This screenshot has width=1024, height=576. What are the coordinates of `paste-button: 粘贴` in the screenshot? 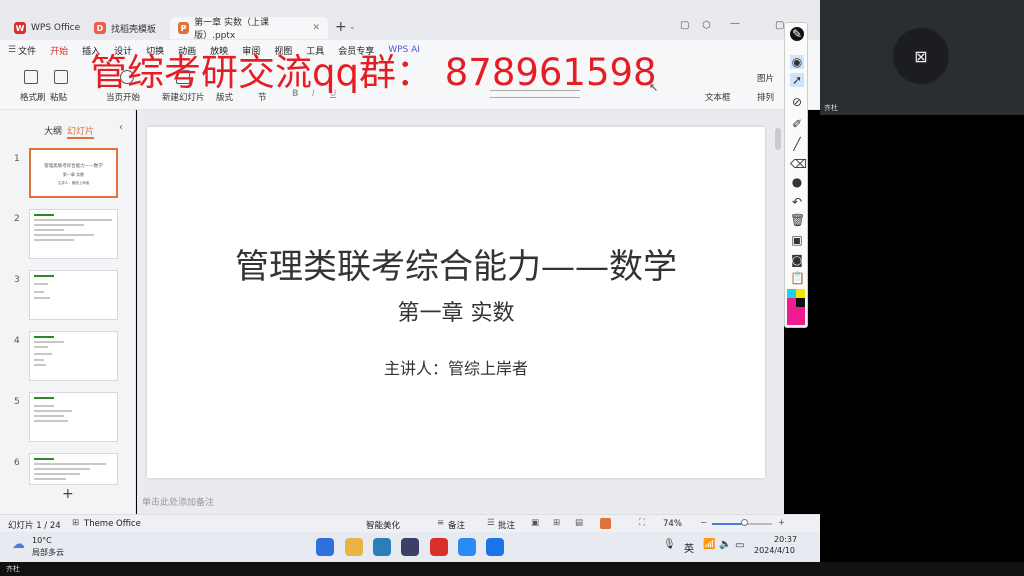 It's located at (58, 97).